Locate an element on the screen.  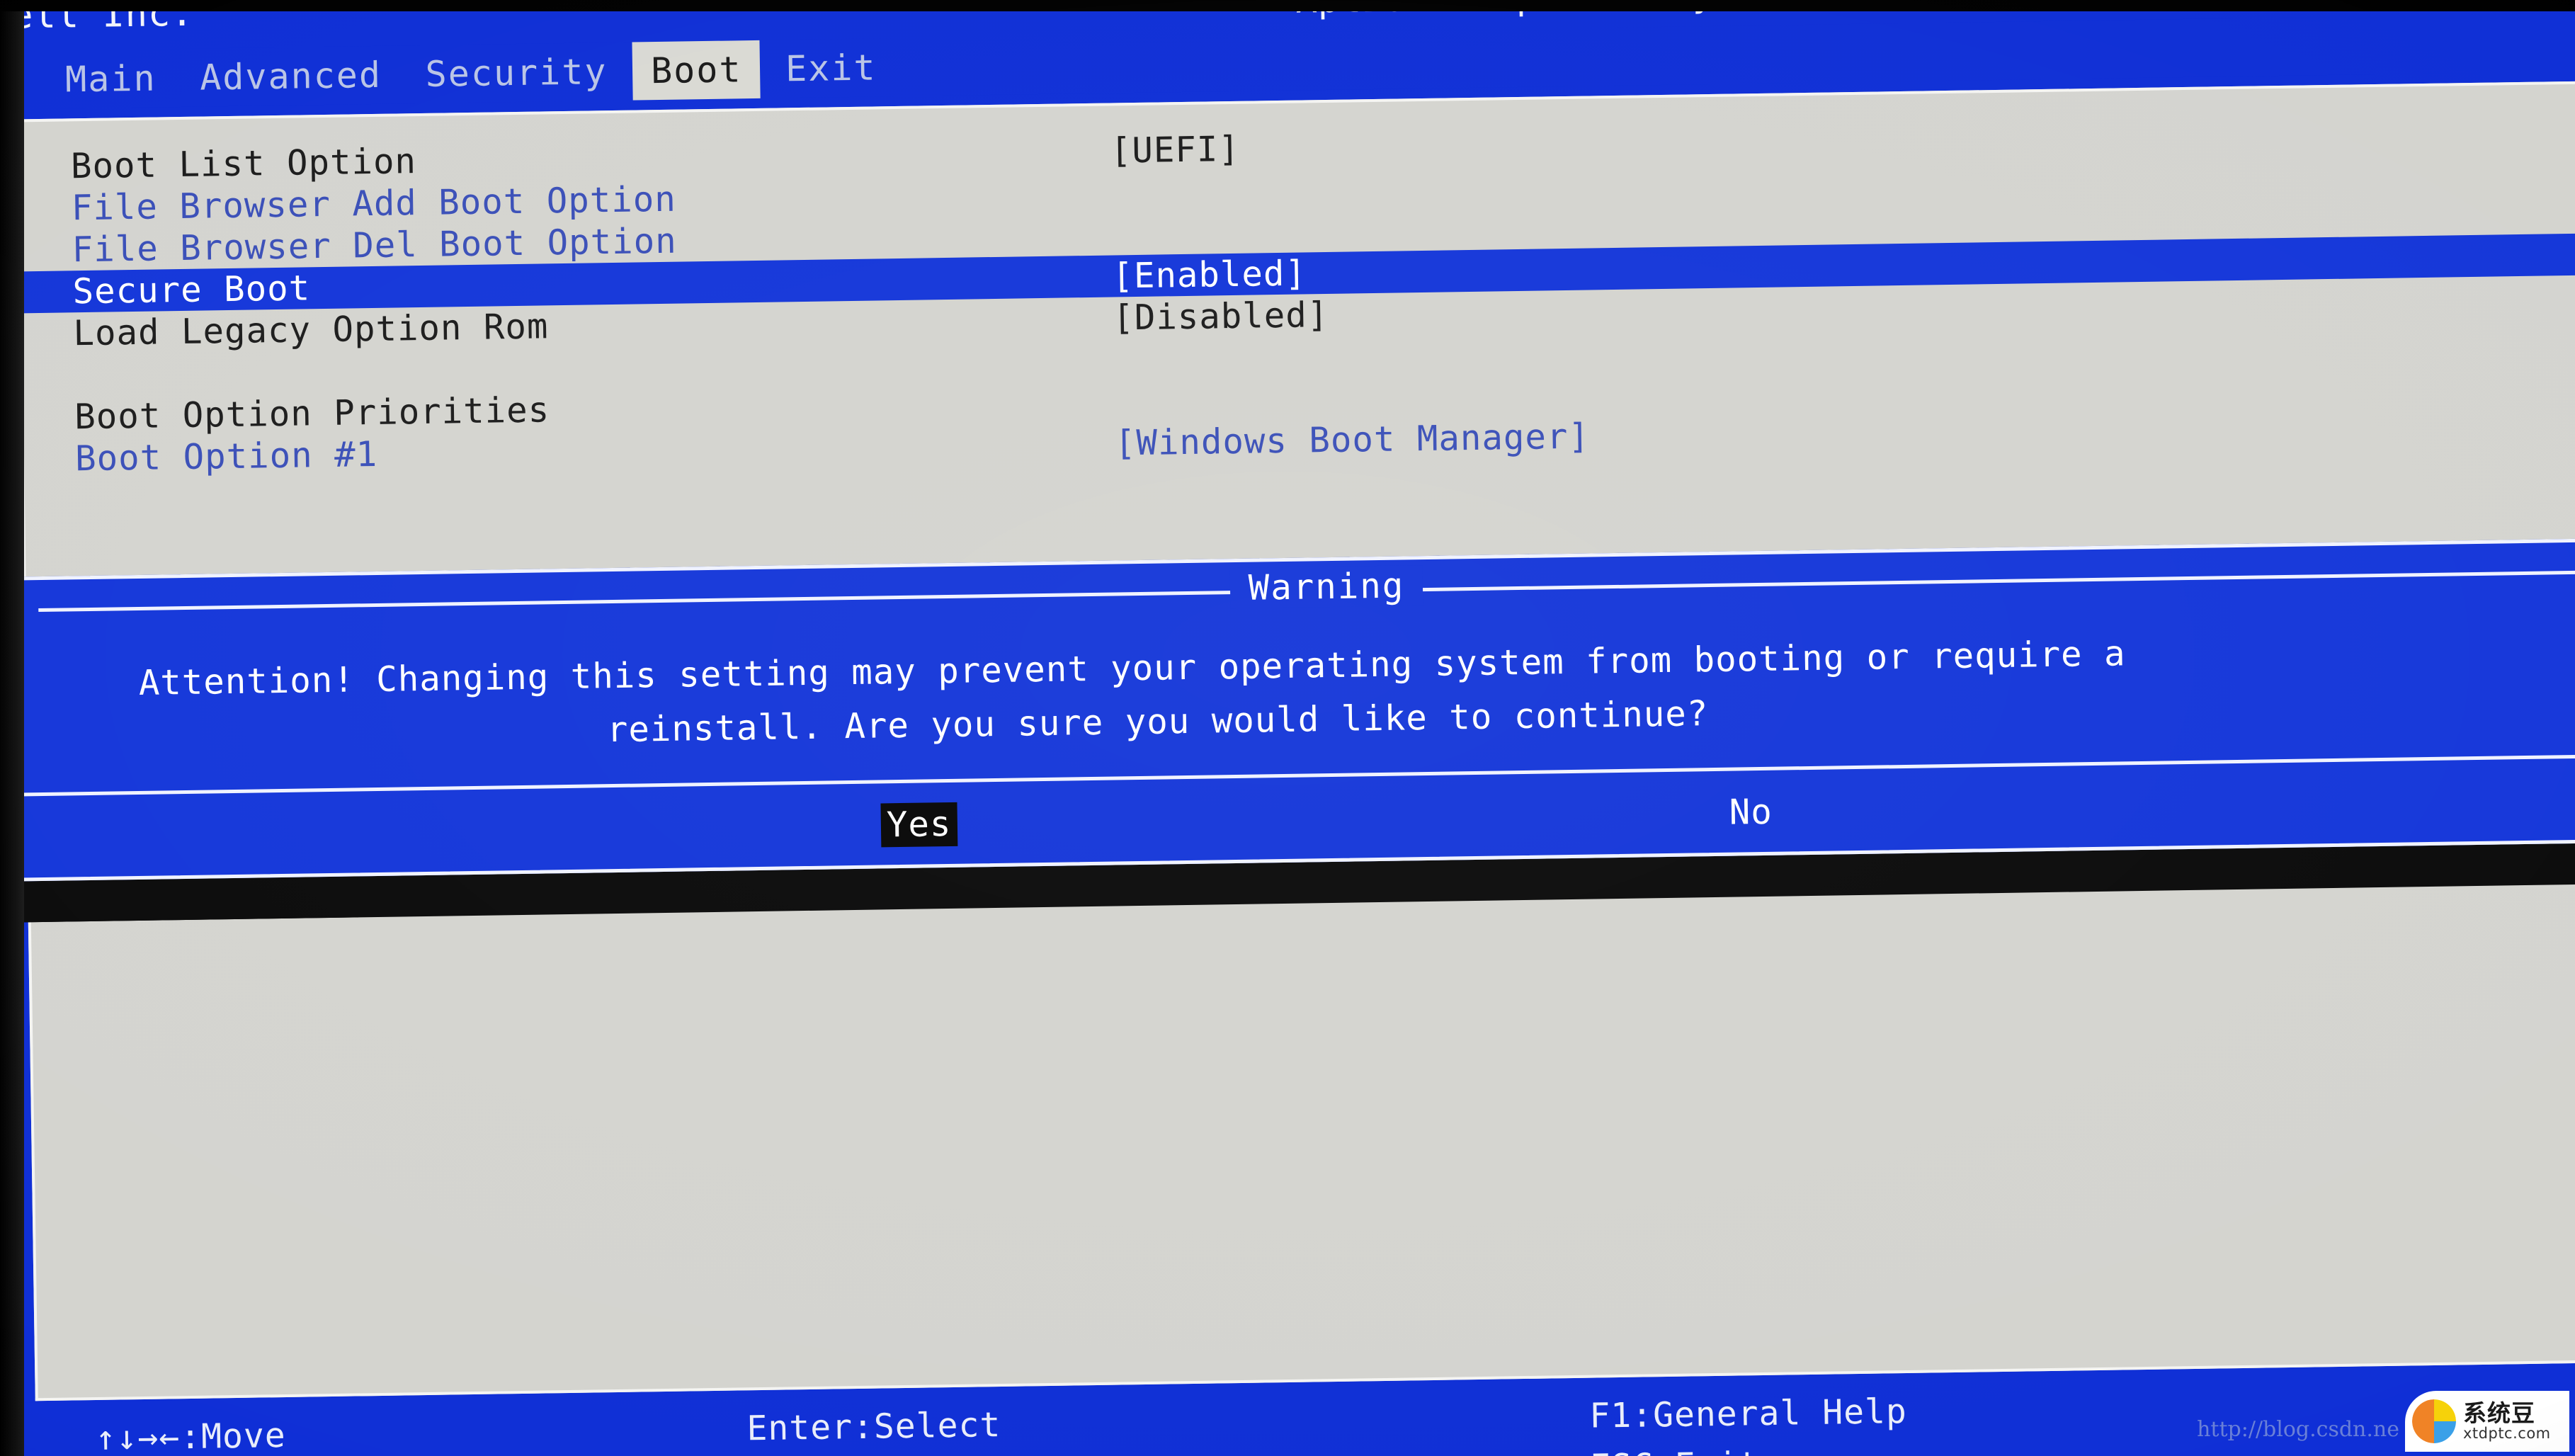
monitor-bezel-top is located at coordinates (1287, 6).